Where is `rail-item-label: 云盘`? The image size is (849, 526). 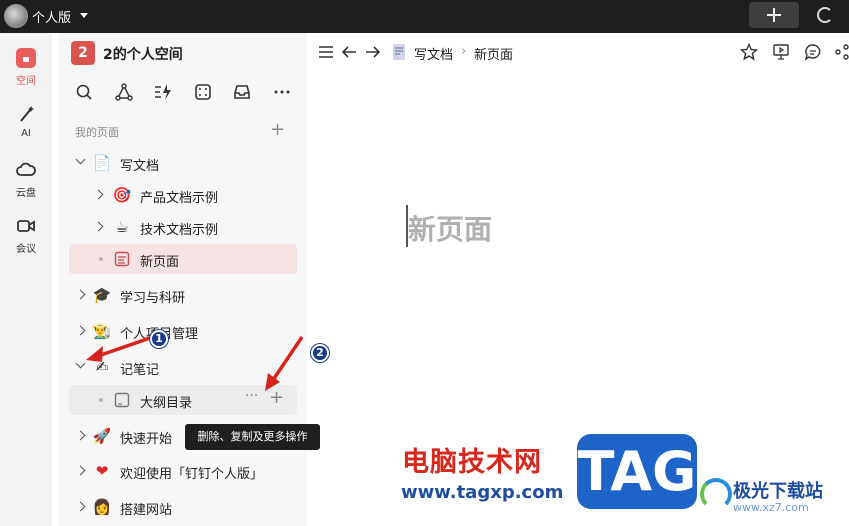 rail-item-label: 云盘 is located at coordinates (26, 193).